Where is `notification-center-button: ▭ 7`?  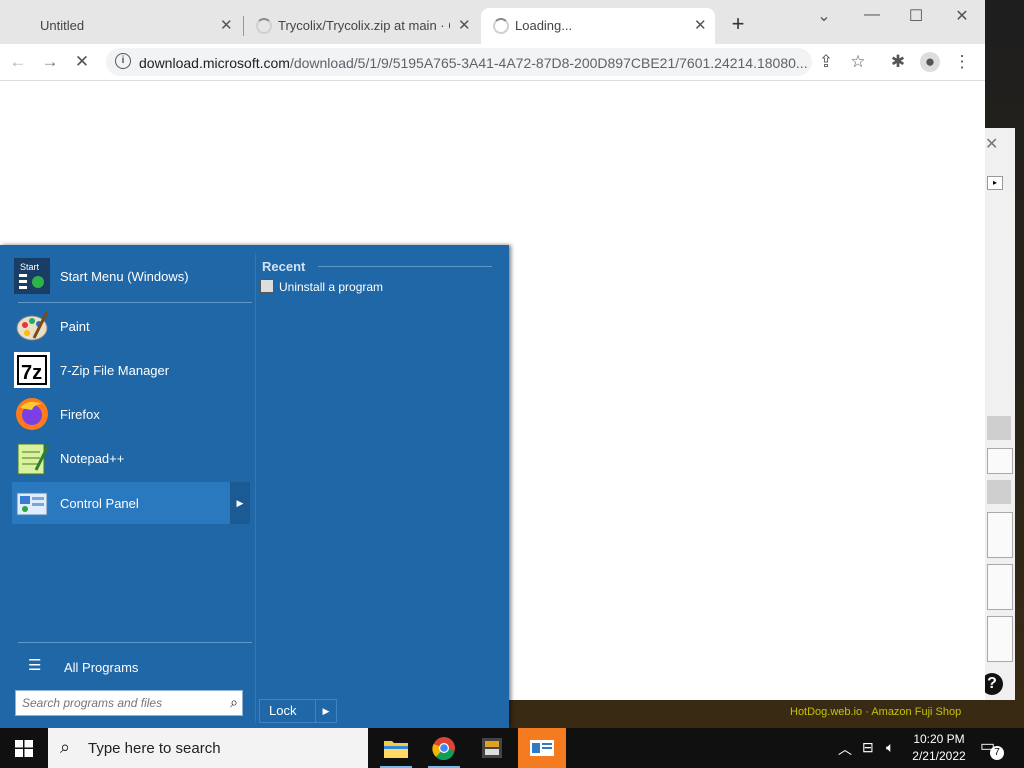
notification-center-button: ▭ 7 is located at coordinates (993, 748).